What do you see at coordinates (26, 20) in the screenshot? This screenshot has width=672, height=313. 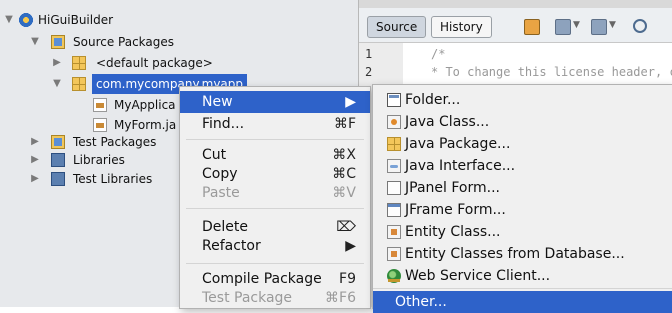 I see `project-icon` at bounding box center [26, 20].